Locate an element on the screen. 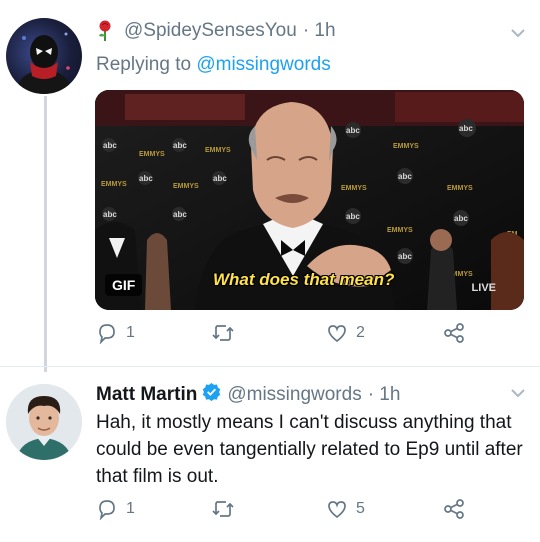 This screenshot has width=540, height=542. rose-emoji-icon is located at coordinates (105, 31).